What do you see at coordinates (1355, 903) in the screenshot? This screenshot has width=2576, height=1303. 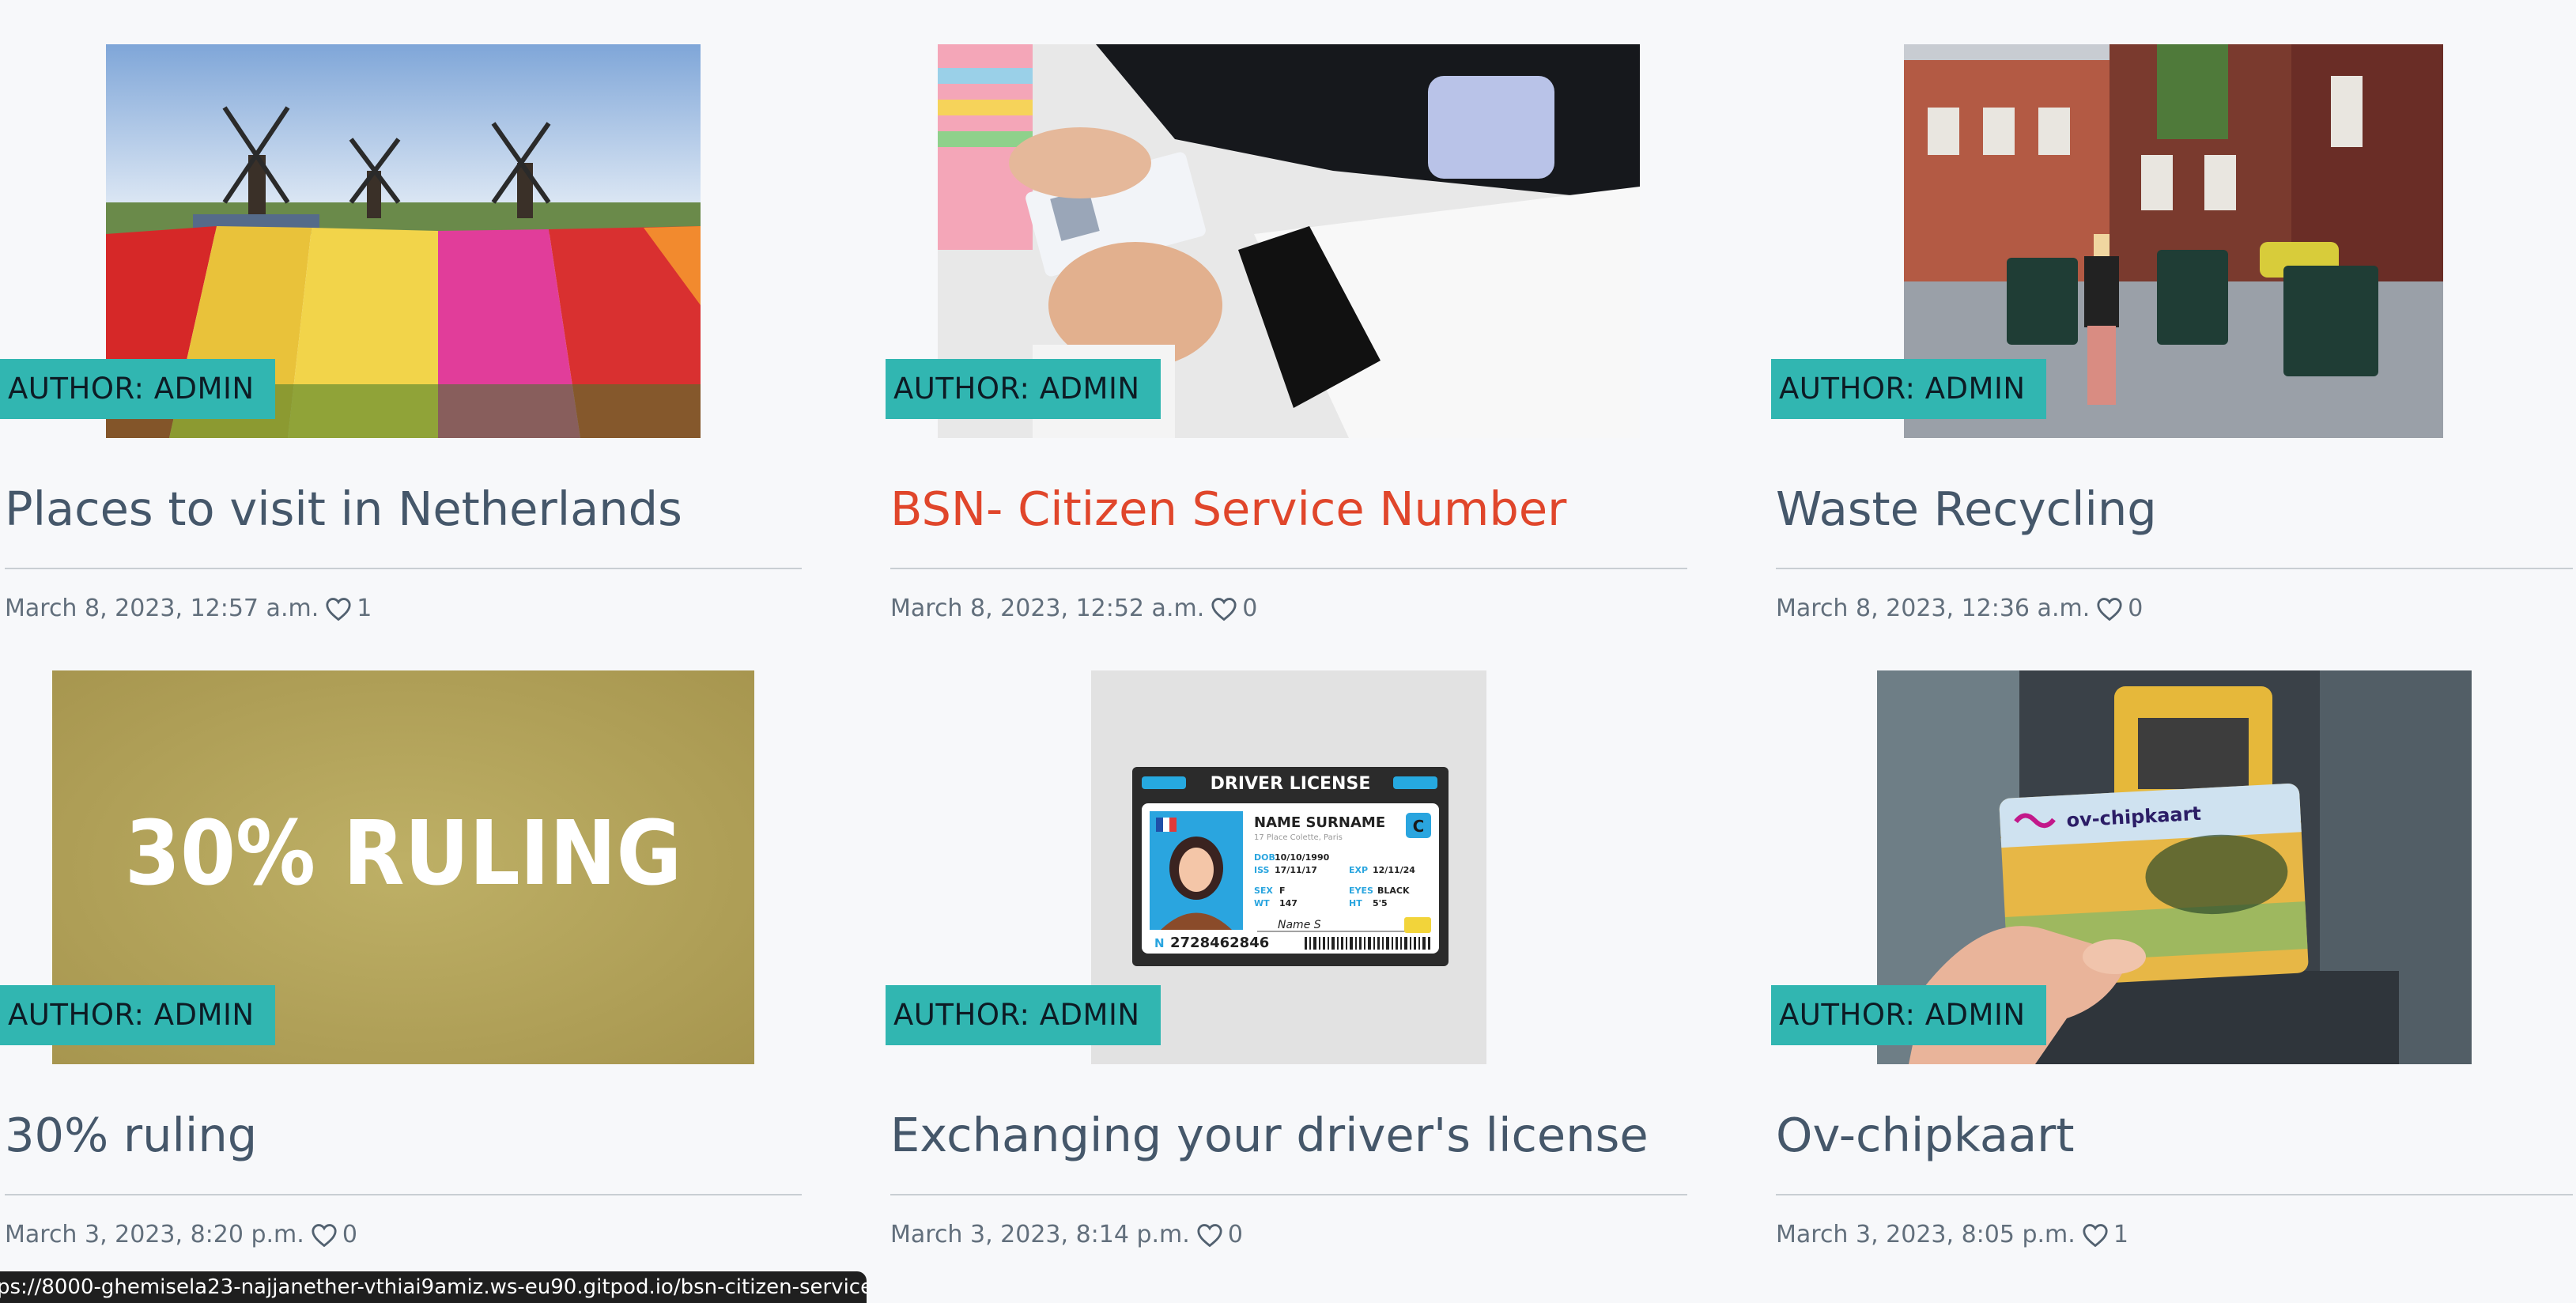 I see `license-ht-label: HT` at bounding box center [1355, 903].